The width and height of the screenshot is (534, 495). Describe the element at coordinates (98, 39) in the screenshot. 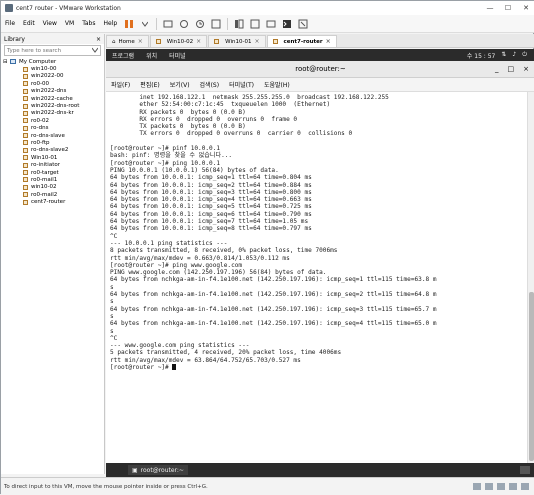

I see `close-library-button: ×` at that location.